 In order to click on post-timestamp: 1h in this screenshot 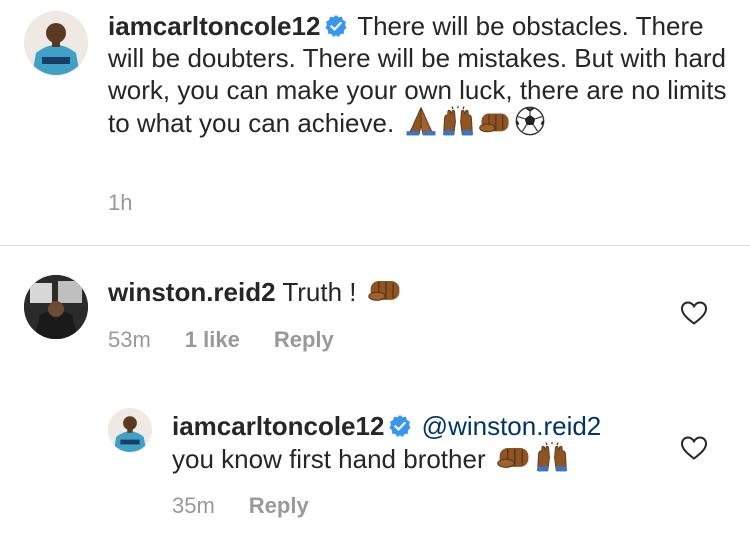, I will do `click(120, 203)`.